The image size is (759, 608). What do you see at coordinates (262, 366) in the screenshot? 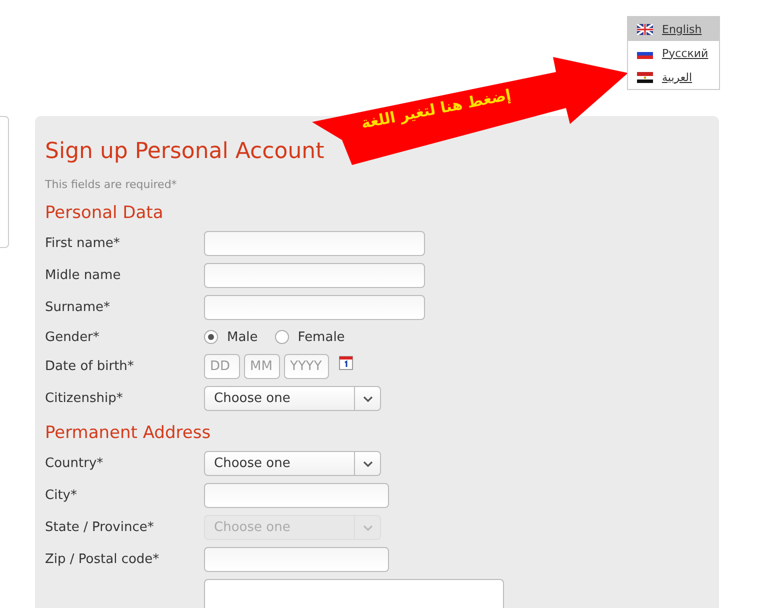
I see `date-field: MM` at bounding box center [262, 366].